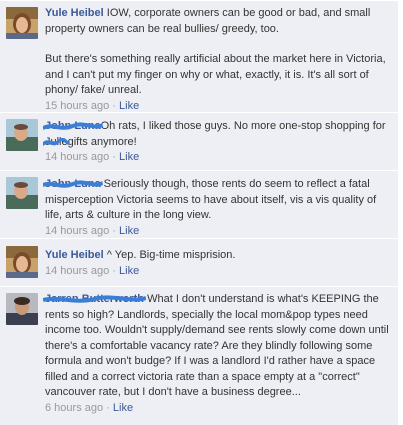 The height and width of the screenshot is (425, 403). Describe the element at coordinates (171, 255) in the screenshot. I see `comment-text: ^ Yep. Big-time misprision.` at that location.